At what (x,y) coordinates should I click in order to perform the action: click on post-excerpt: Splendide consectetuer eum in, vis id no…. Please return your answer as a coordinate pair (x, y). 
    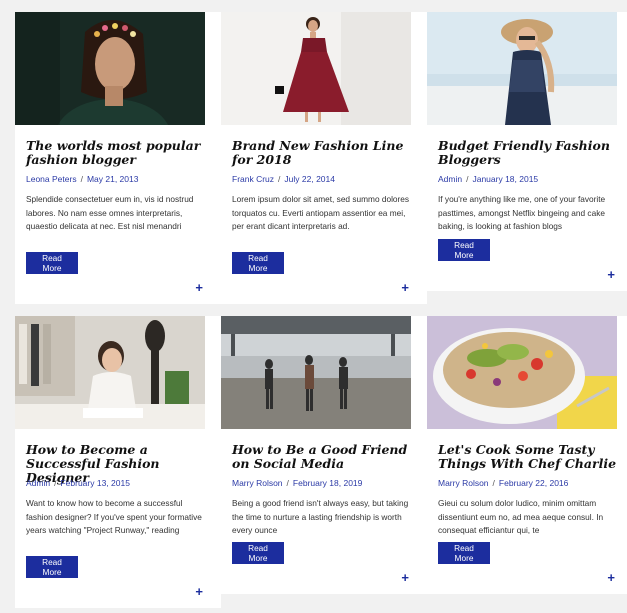
    Looking at the image, I should click on (110, 213).